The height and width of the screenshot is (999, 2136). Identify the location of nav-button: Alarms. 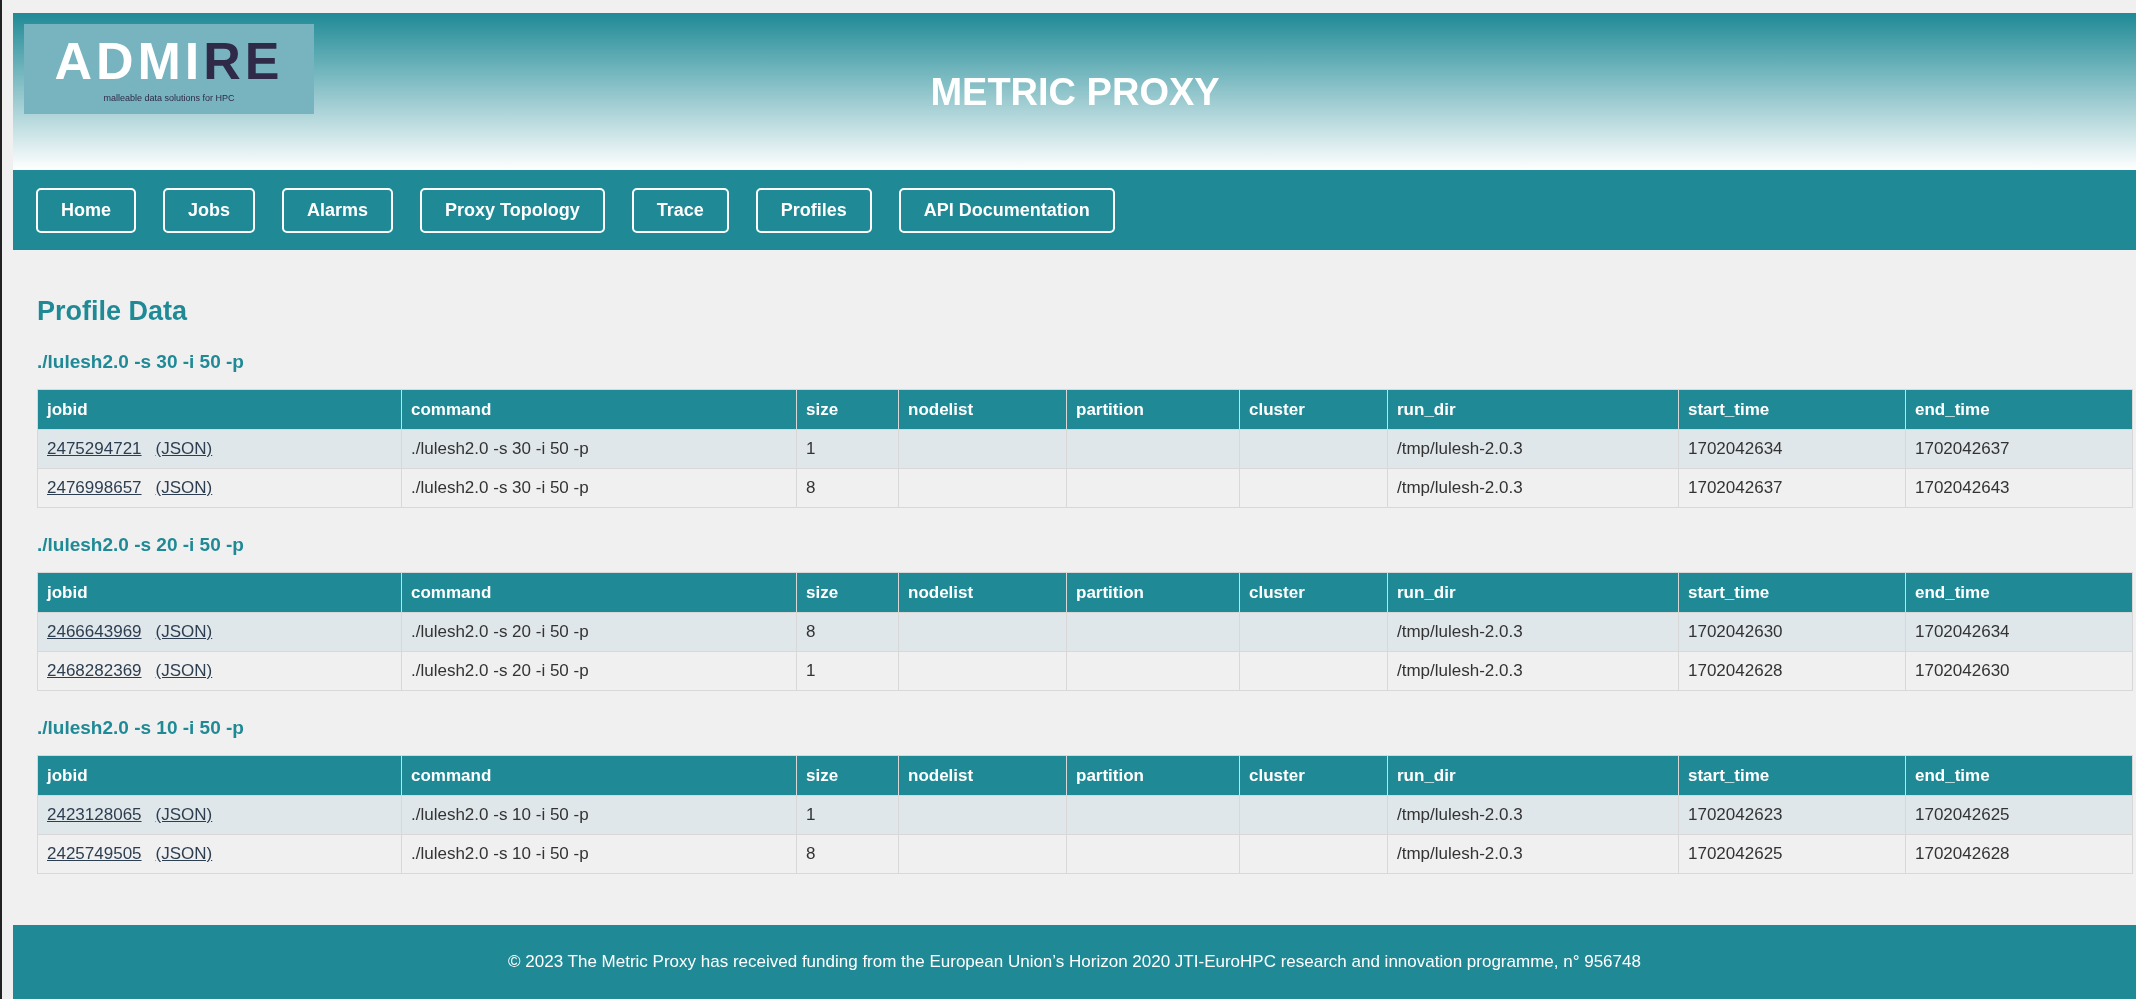
(338, 210).